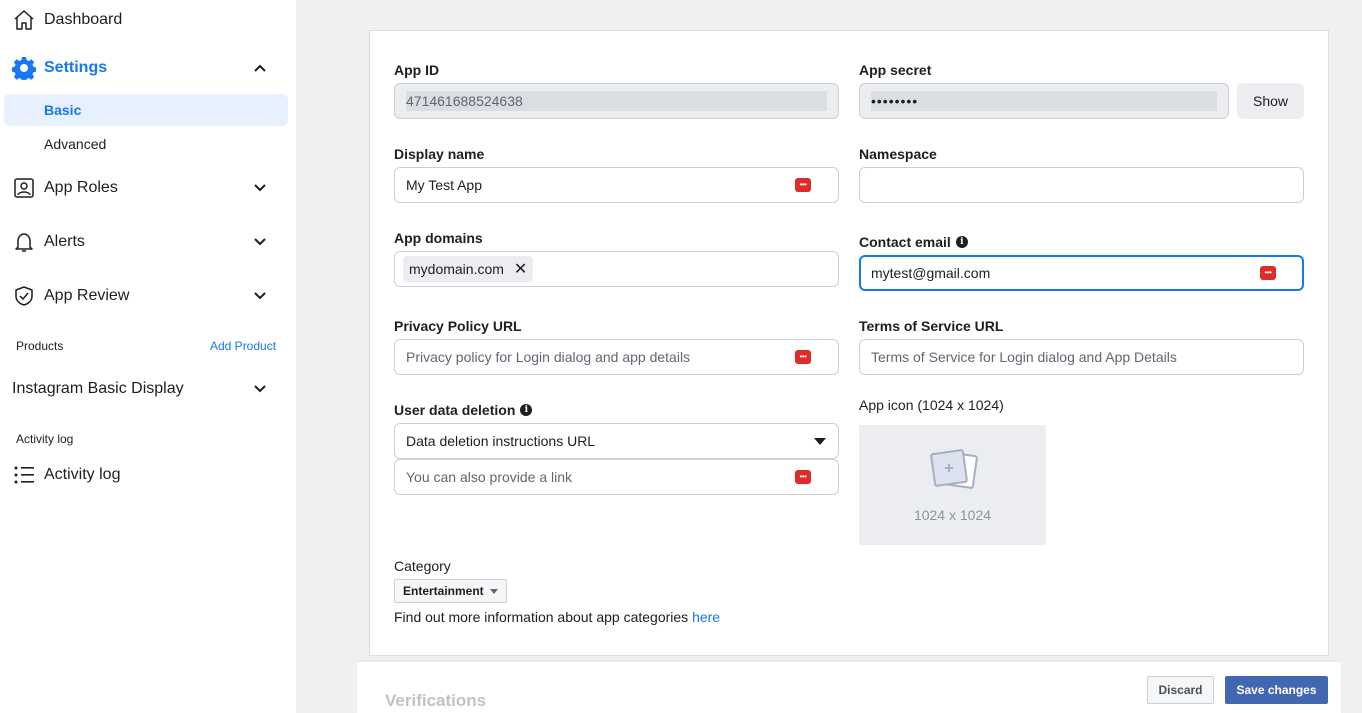  I want to click on category-value: Entertainment, so click(443, 591).